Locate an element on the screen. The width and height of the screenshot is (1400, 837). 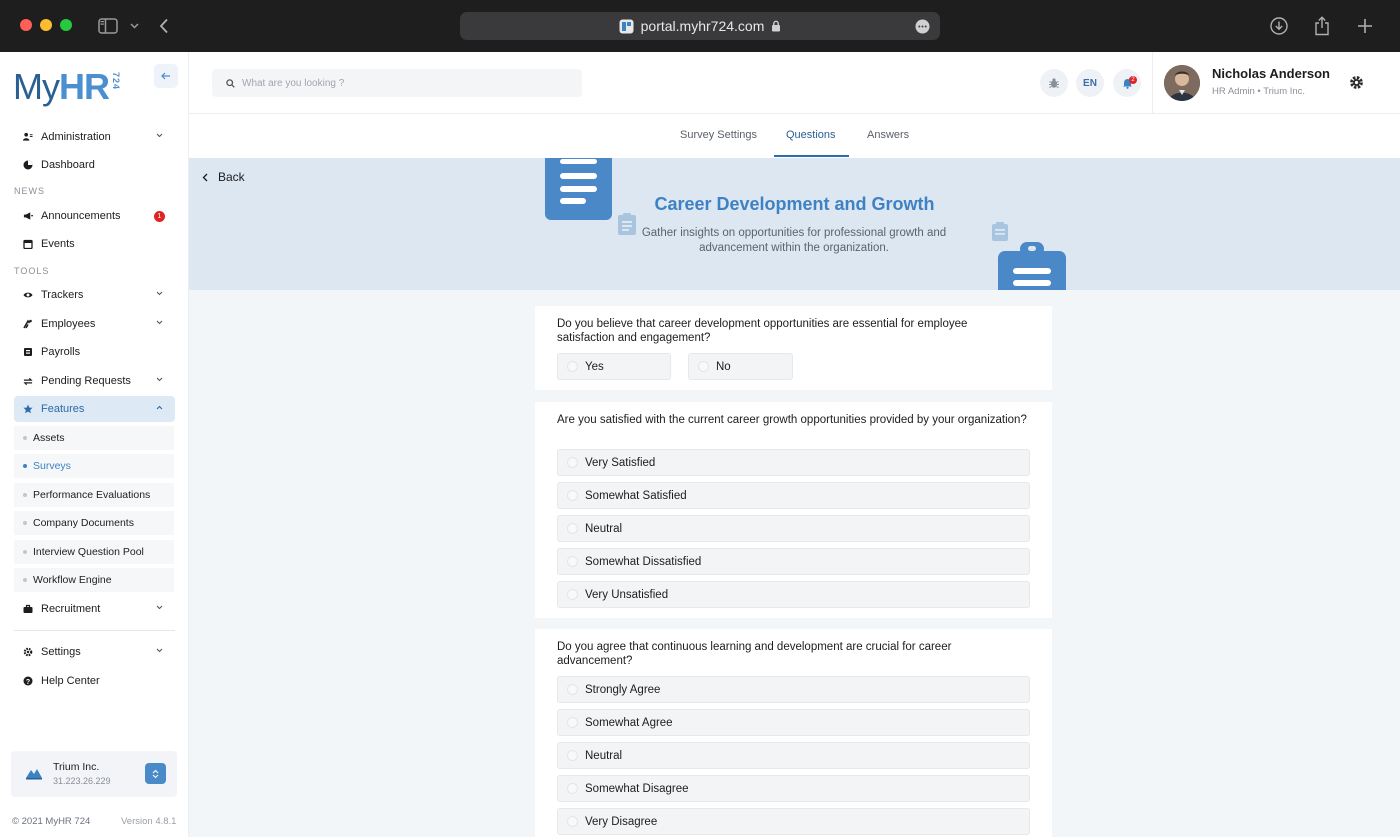
nav-administration: Administration is located at coordinates (94, 137).